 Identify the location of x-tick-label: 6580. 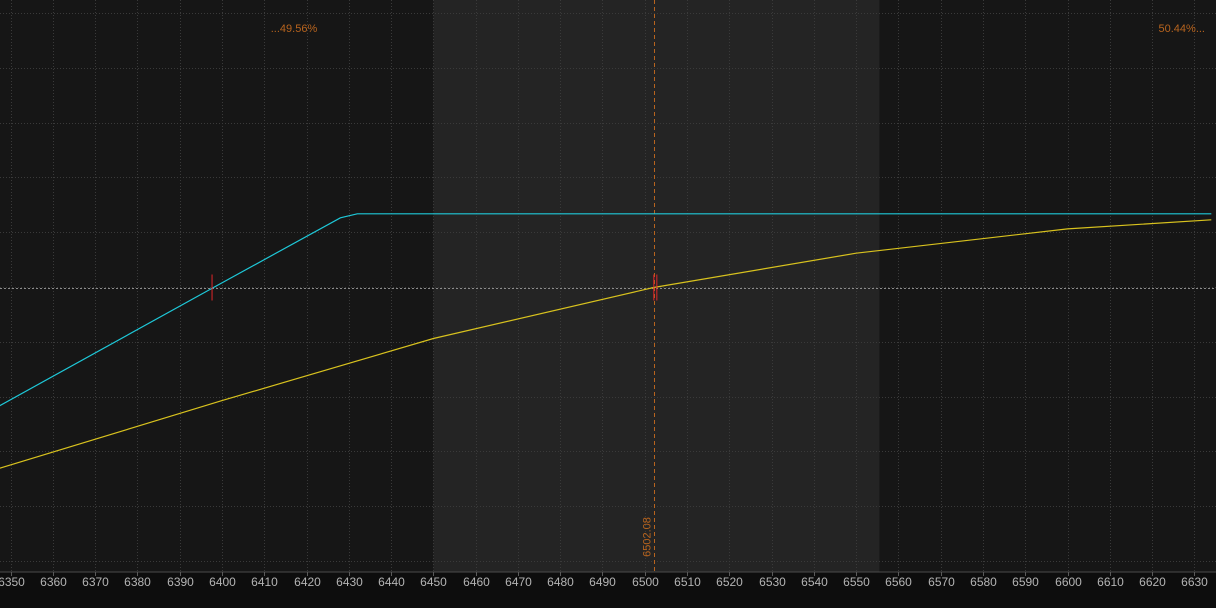
(983, 582).